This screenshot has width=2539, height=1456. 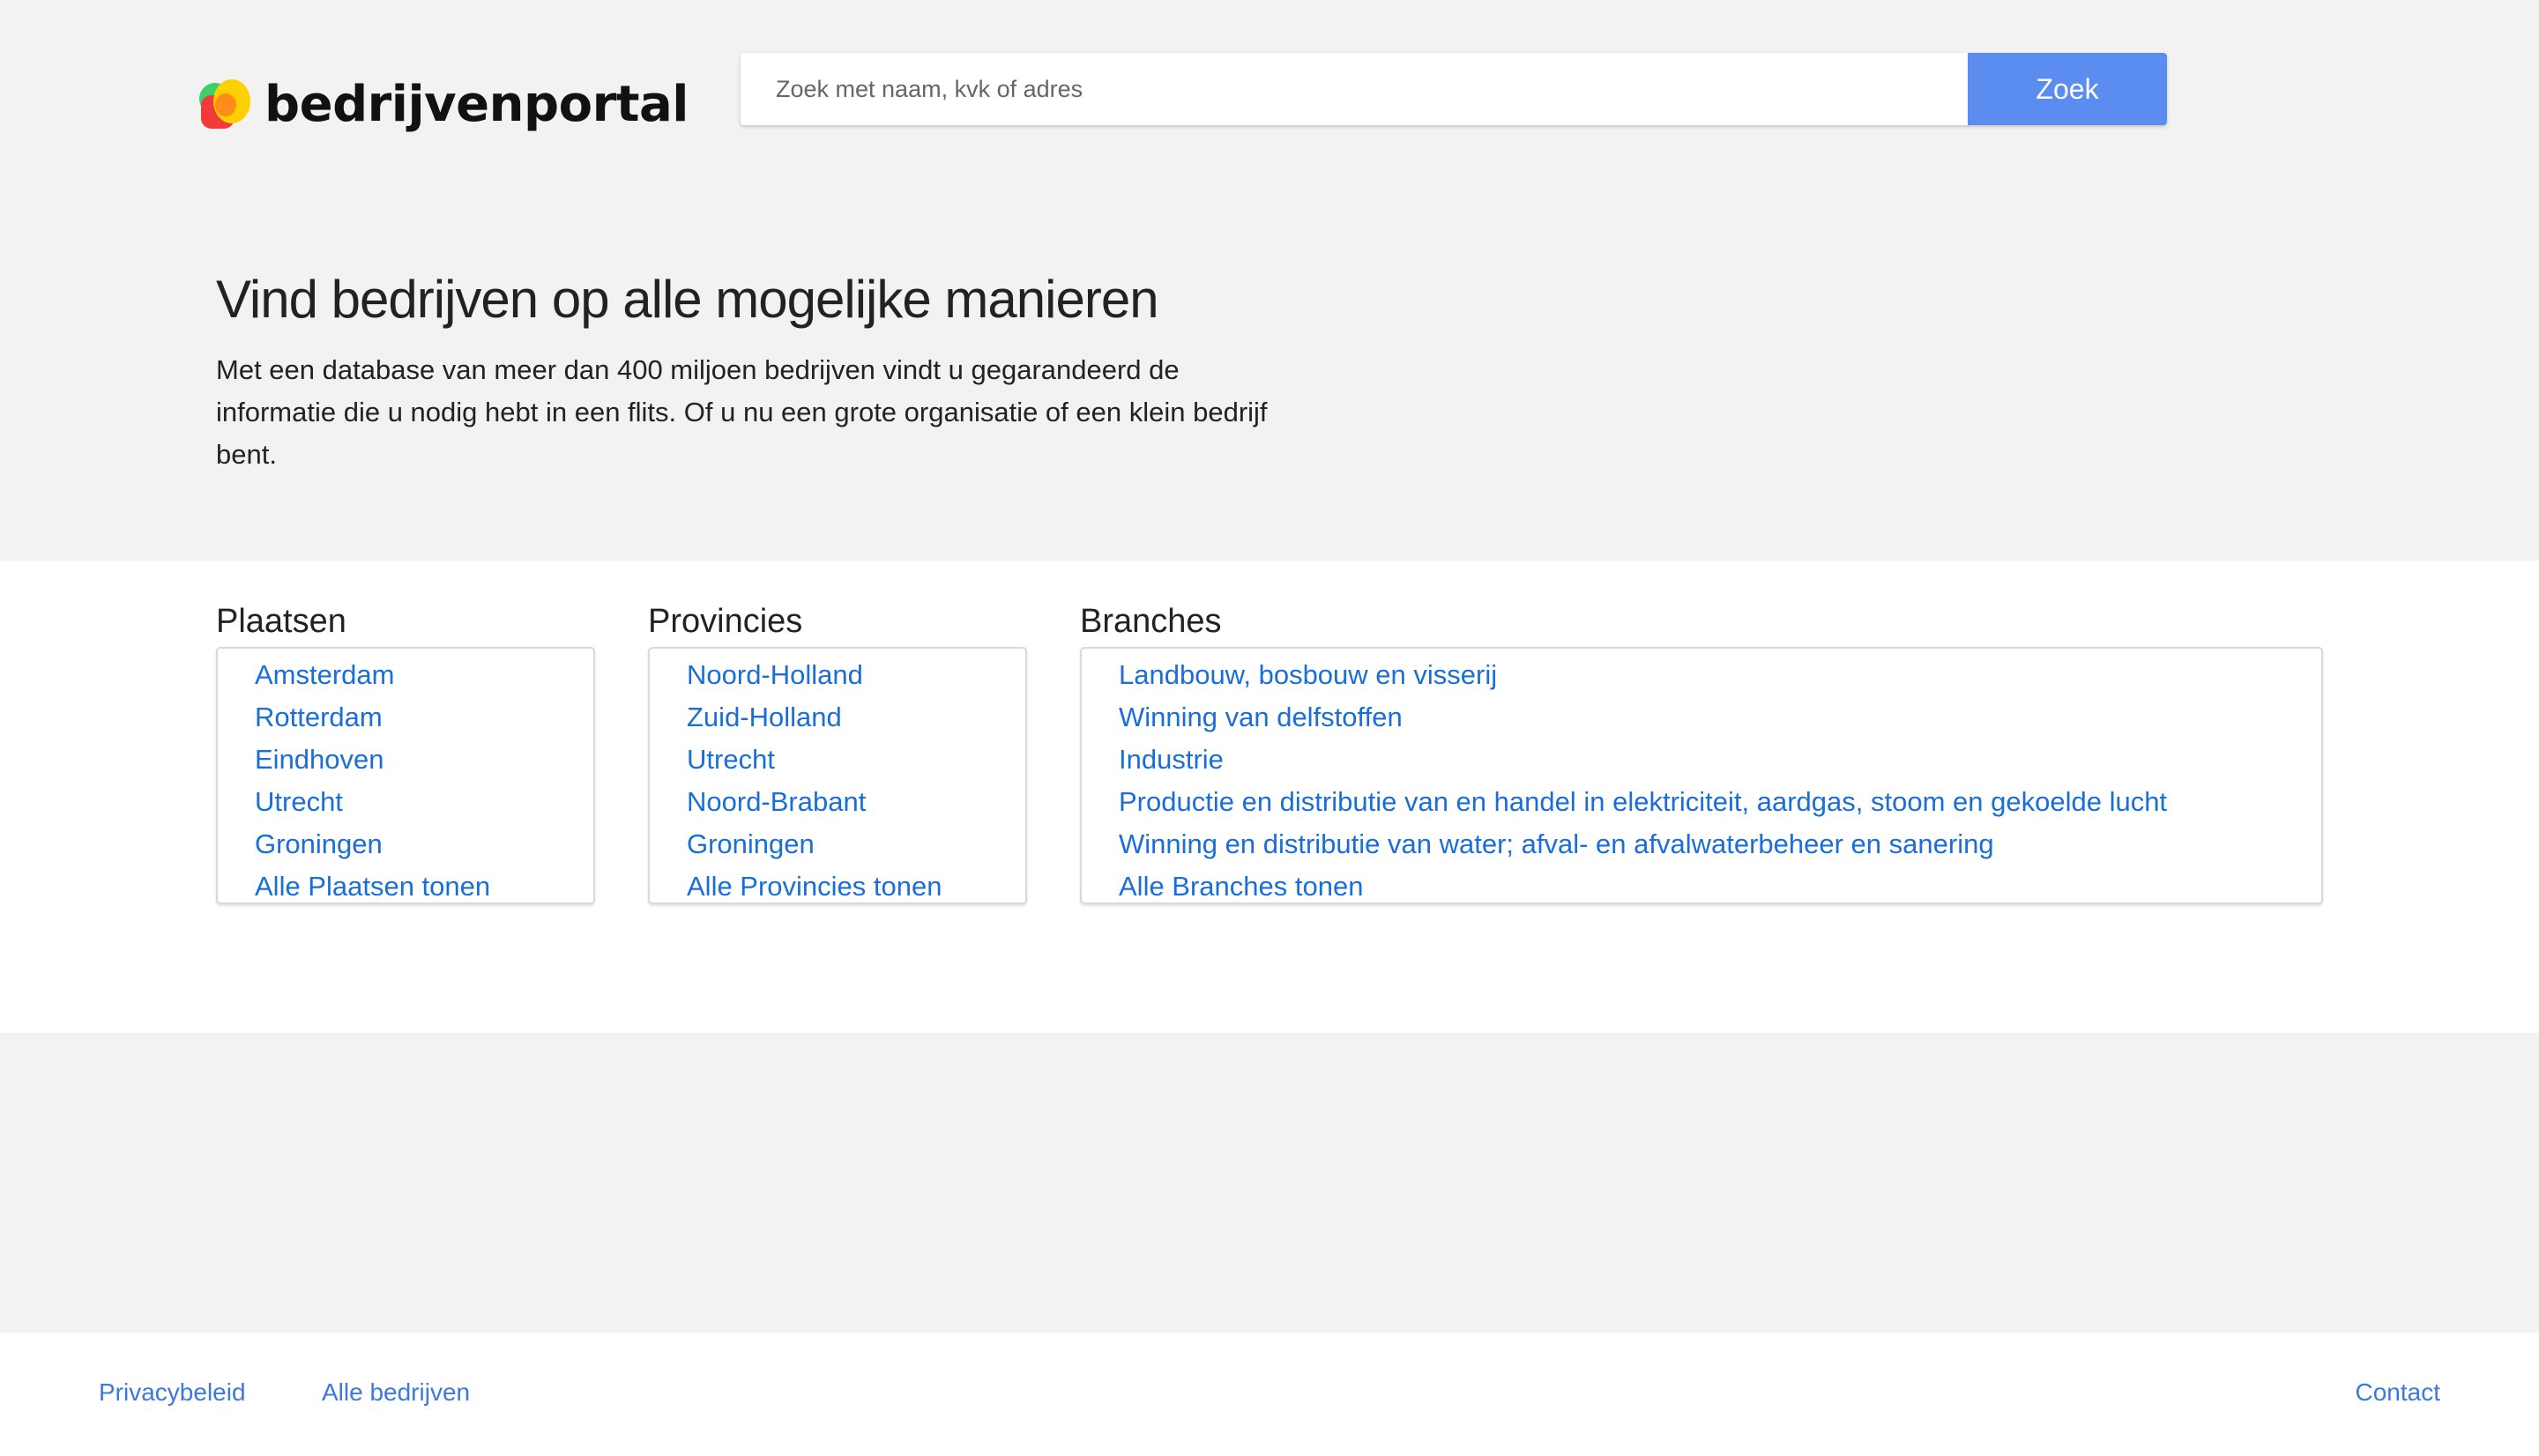 What do you see at coordinates (225, 104) in the screenshot?
I see `logo-icon` at bounding box center [225, 104].